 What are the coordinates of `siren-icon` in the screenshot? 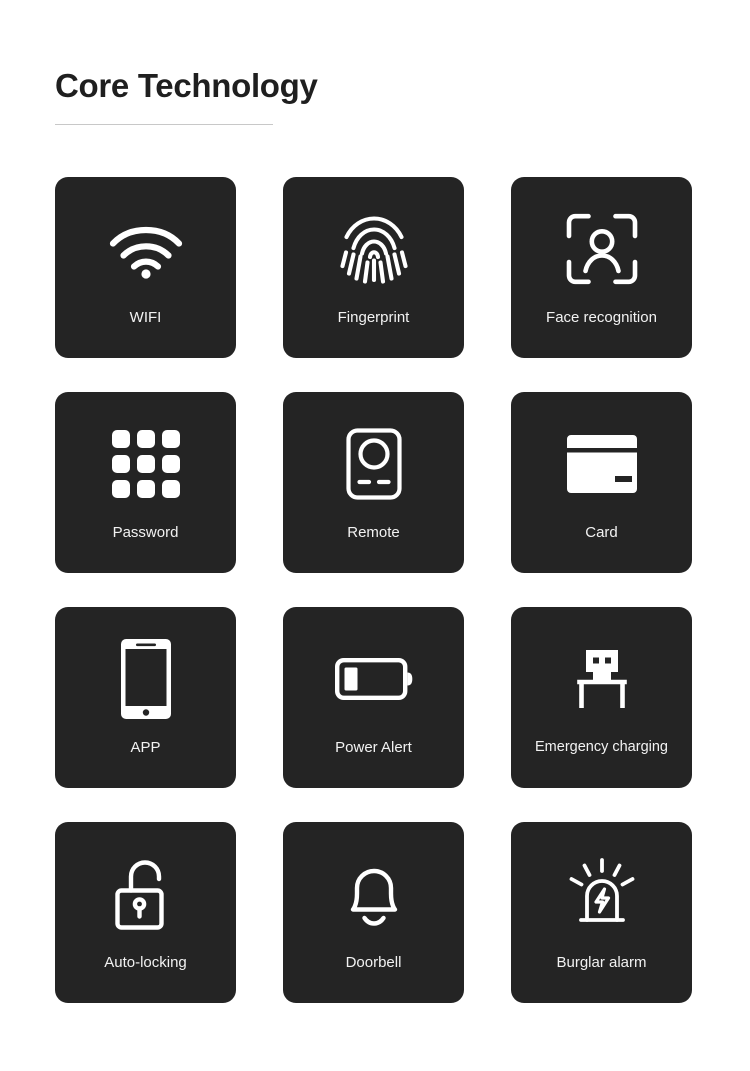 It's located at (601, 894).